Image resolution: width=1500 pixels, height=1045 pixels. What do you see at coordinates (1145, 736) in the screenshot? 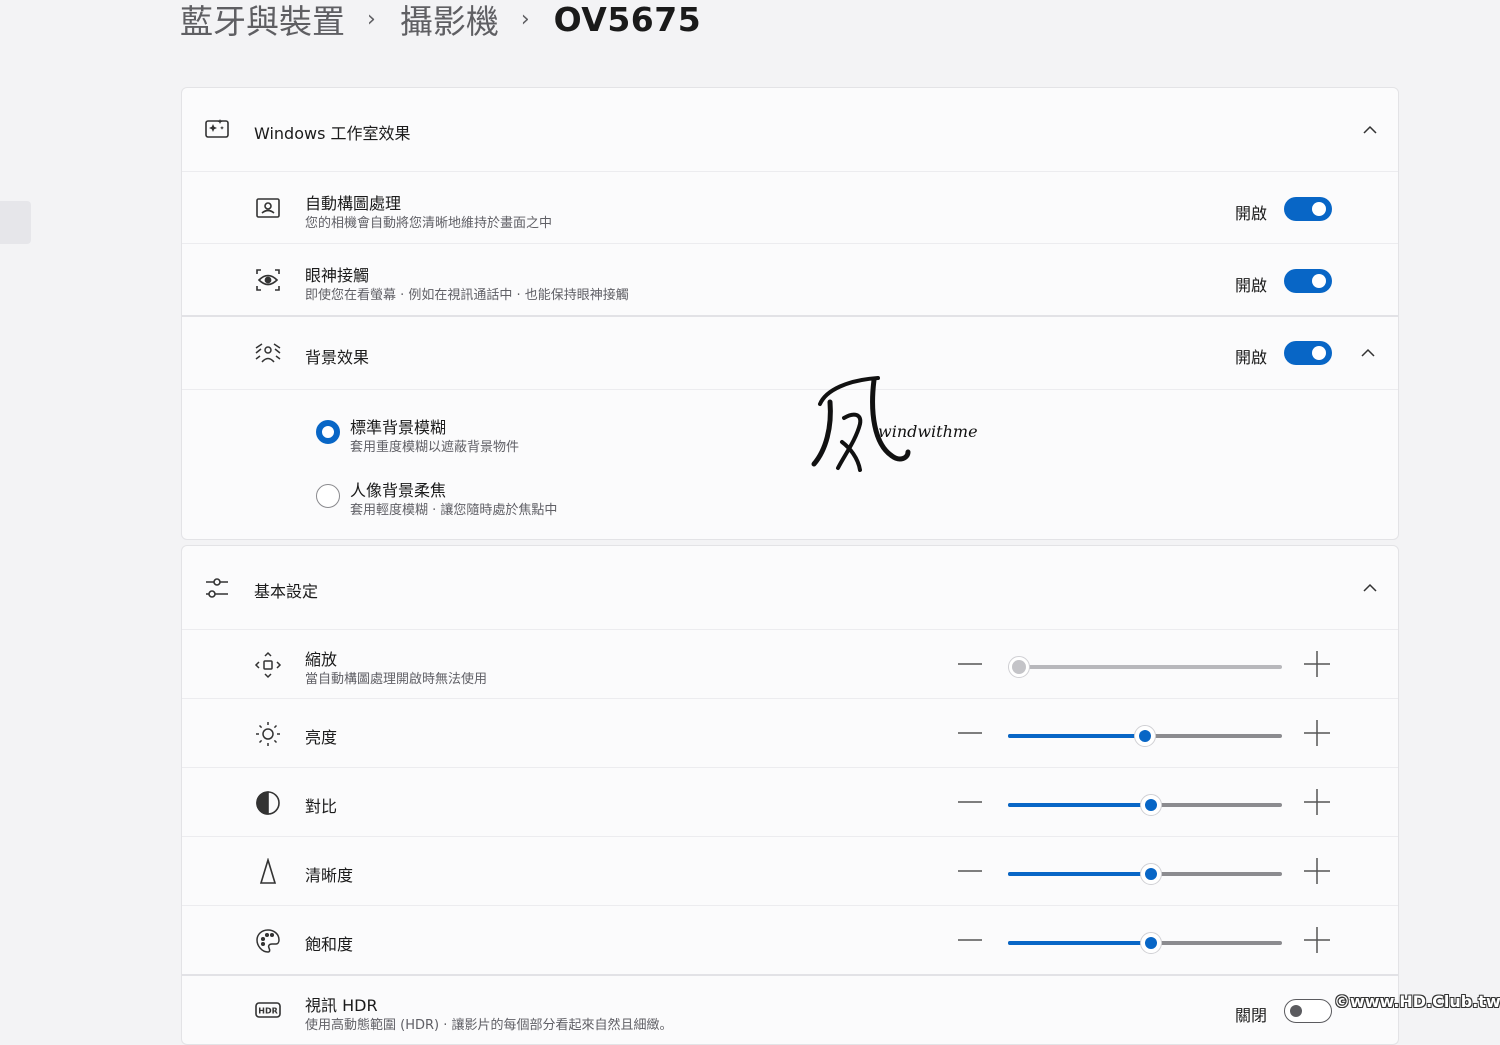
I see `brightness-slider` at bounding box center [1145, 736].